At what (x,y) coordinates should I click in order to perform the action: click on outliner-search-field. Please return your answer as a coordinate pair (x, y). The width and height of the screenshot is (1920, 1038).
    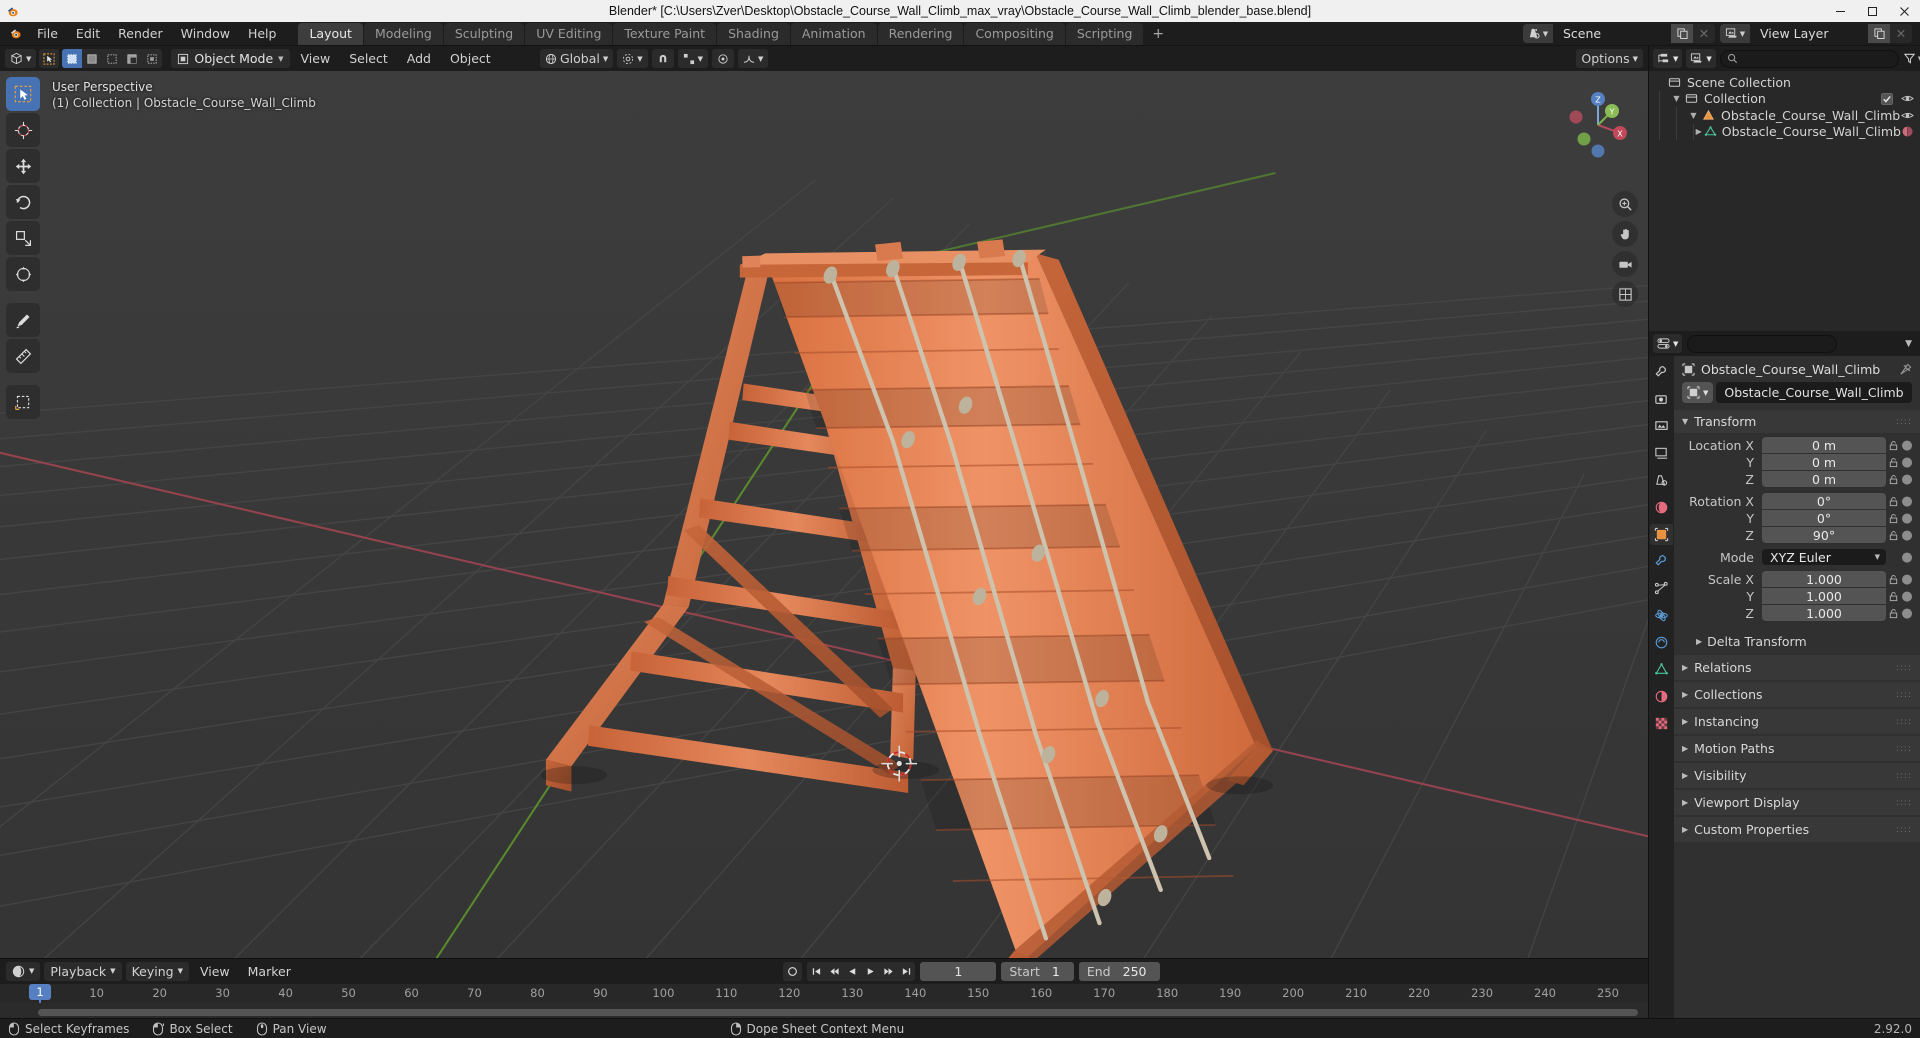
    Looking at the image, I should click on (1816, 58).